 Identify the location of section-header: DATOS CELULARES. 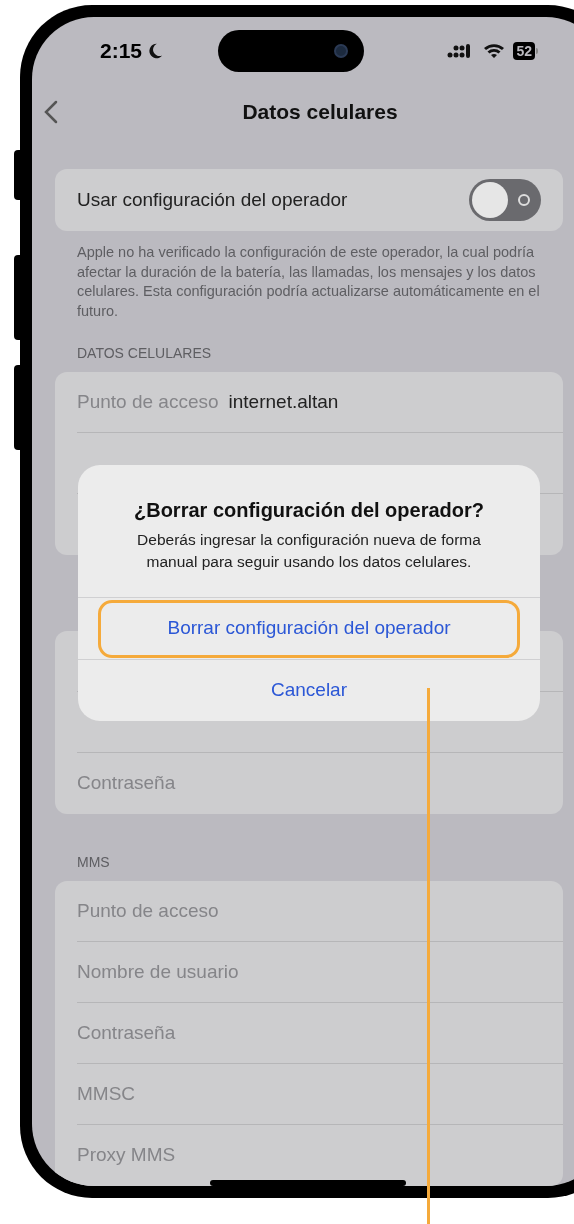
(144, 353).